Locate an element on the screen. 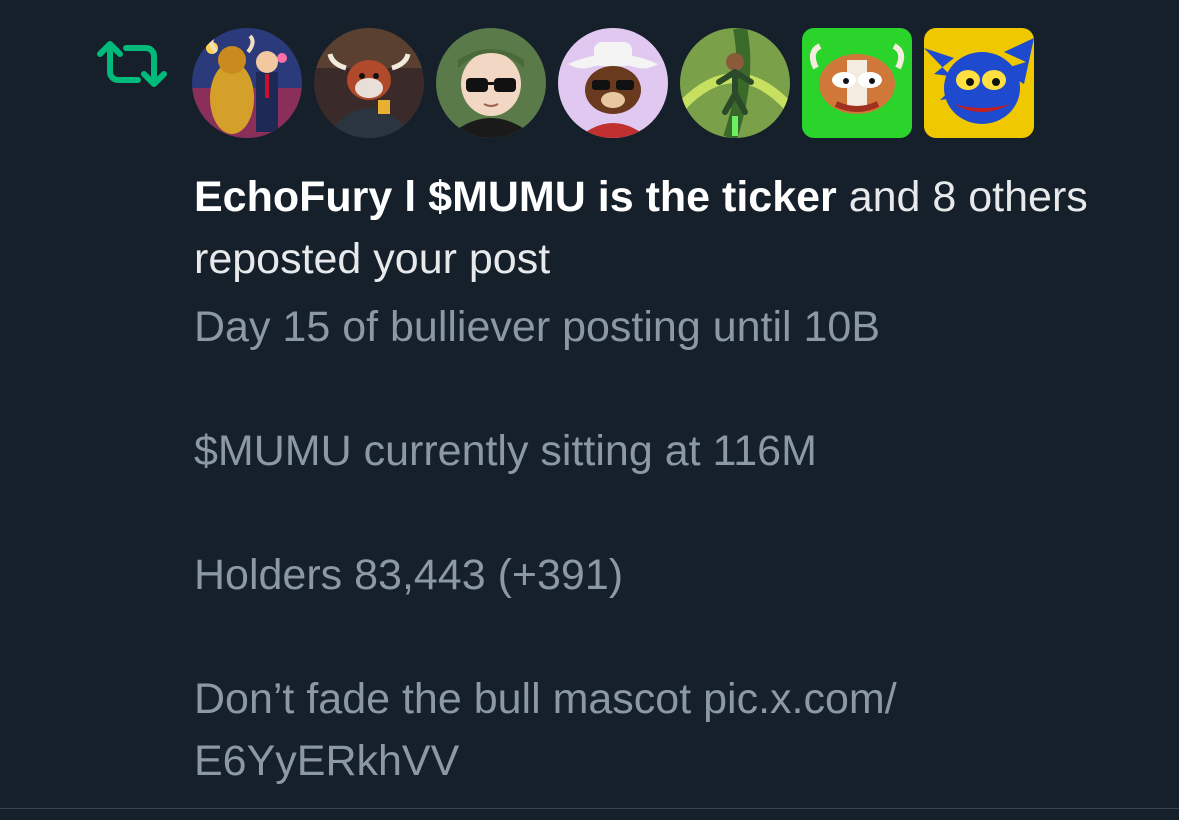  avatar-sunglasses-icon is located at coordinates (491, 83).